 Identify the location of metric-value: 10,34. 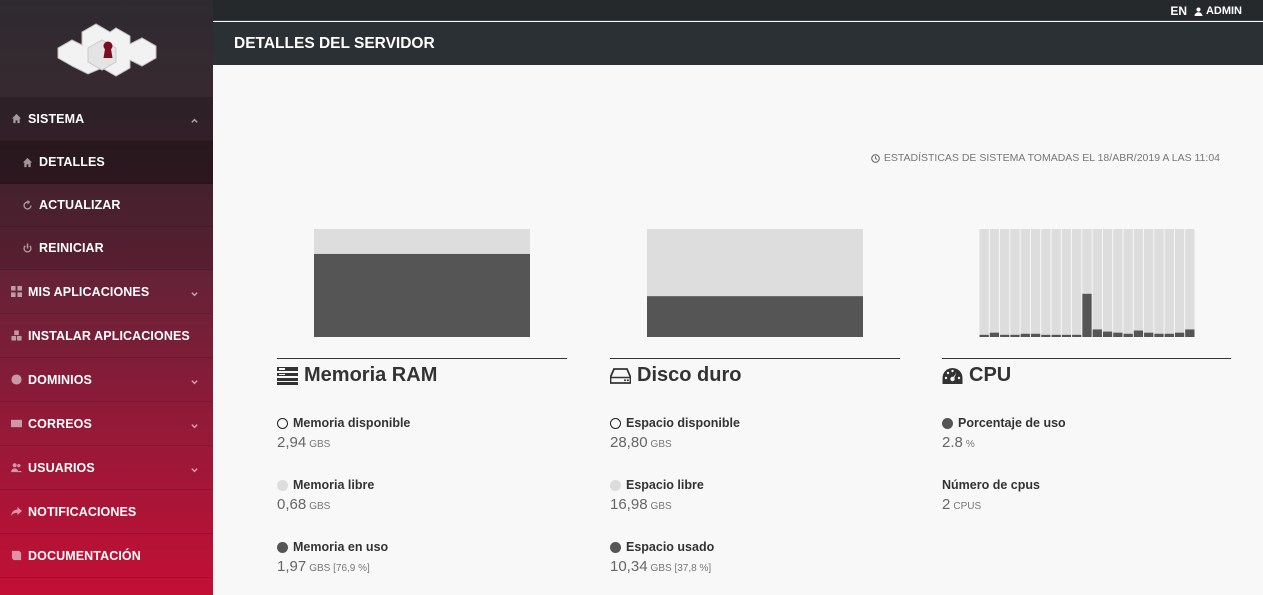
(629, 566).